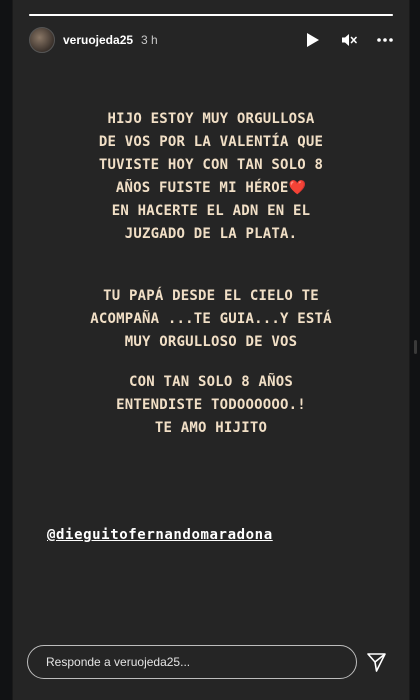 Image resolution: width=420 pixels, height=700 pixels. I want to click on header-controls, so click(349, 40).